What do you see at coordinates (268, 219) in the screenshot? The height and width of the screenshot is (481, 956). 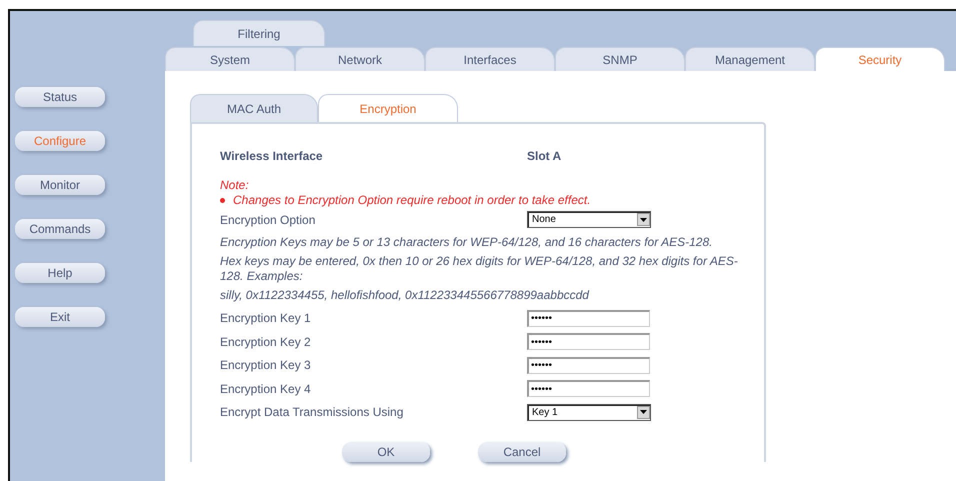 I see `field-label: Encryption Option` at bounding box center [268, 219].